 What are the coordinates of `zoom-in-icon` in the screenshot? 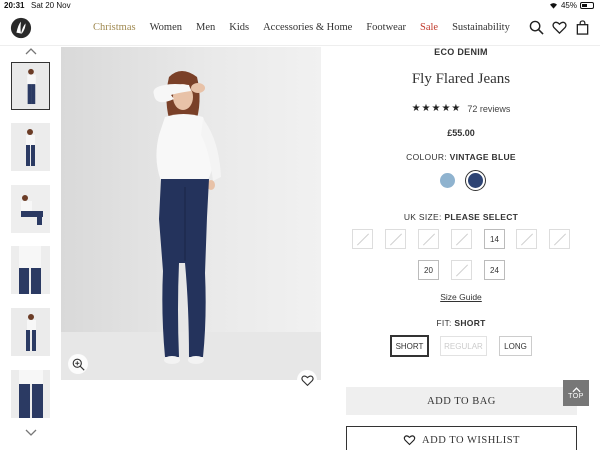 It's located at (78, 364).